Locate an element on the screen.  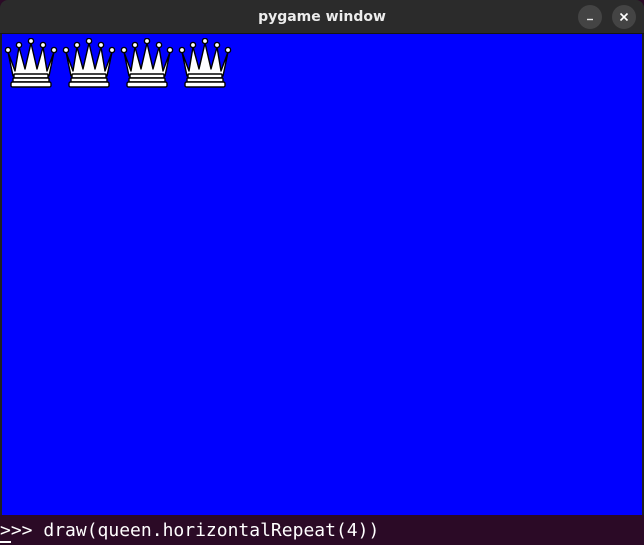
terminal-cursor is located at coordinates (5, 542).